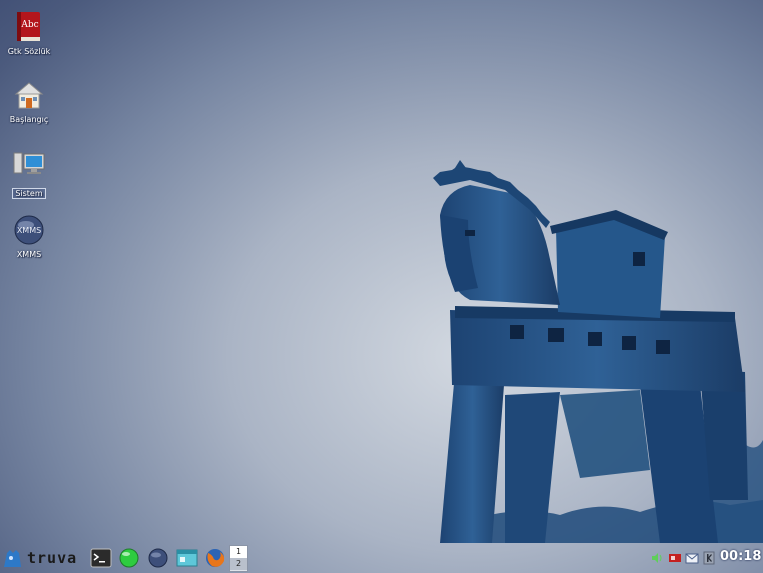  I want to click on keyboard-layout-icon, so click(709, 558).